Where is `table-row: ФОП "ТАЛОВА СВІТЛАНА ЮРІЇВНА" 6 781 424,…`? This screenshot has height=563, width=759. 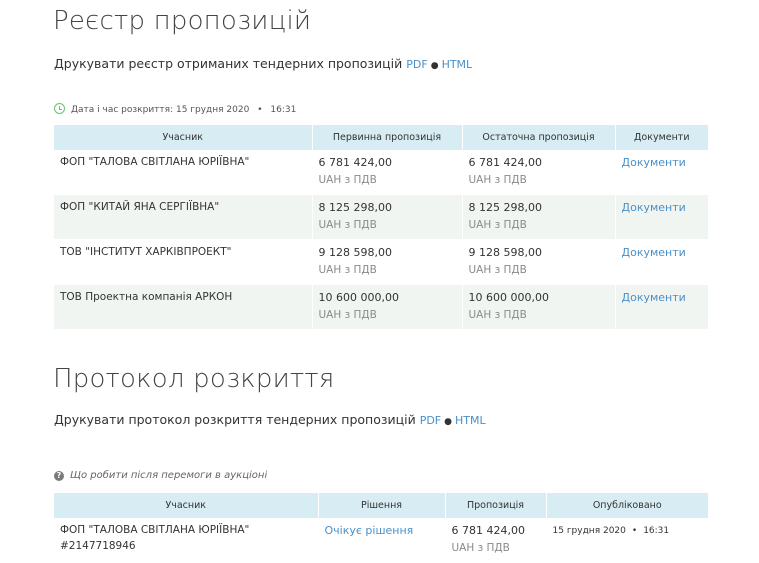 table-row: ФОП "ТАЛОВА СВІТЛАНА ЮРІЇВНА" 6 781 424,… is located at coordinates (381, 172).